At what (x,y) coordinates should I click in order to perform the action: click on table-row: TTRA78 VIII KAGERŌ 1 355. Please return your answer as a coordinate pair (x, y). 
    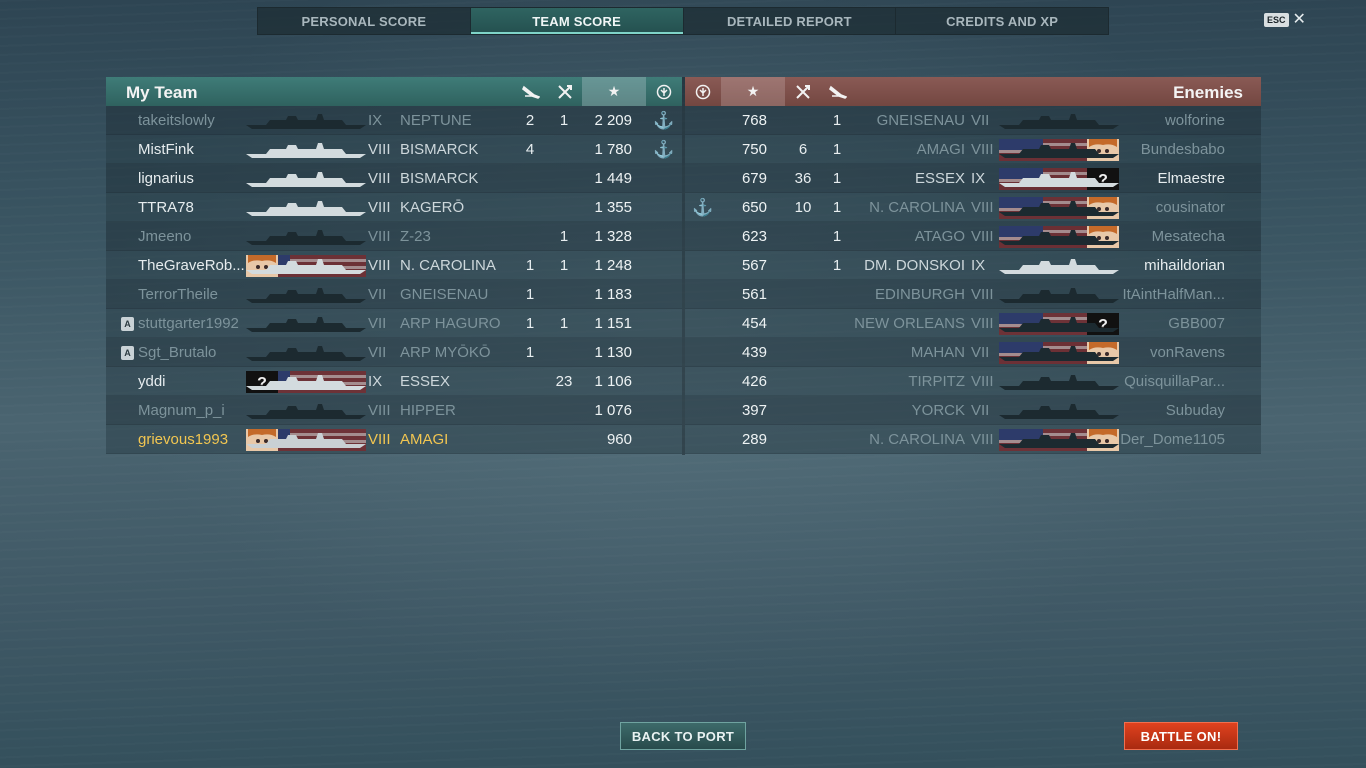
    Looking at the image, I should click on (394, 207).